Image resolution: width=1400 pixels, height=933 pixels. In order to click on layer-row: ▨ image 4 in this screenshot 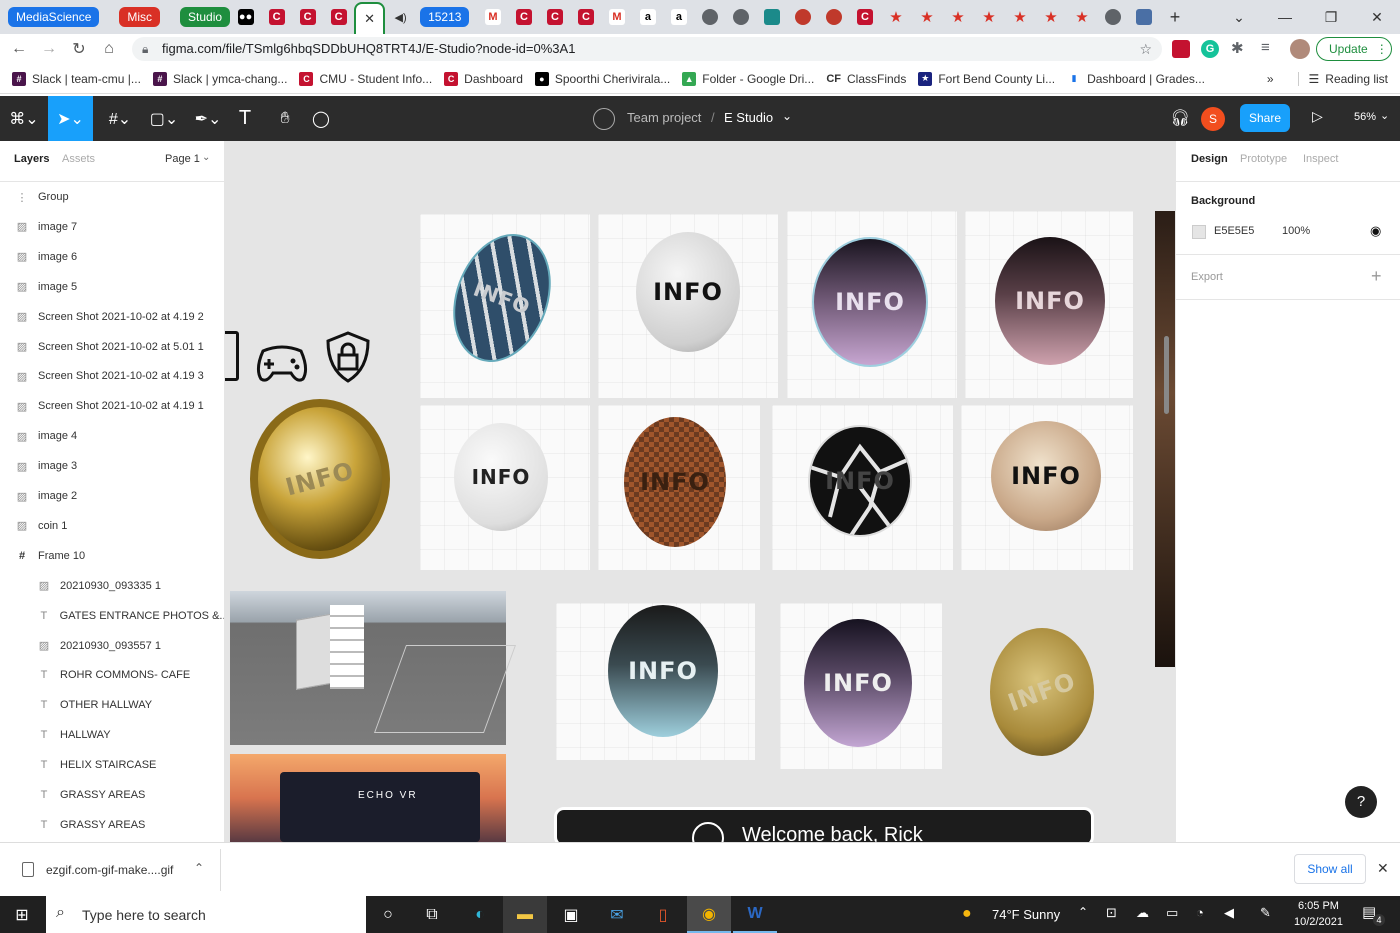, I will do `click(112, 436)`.